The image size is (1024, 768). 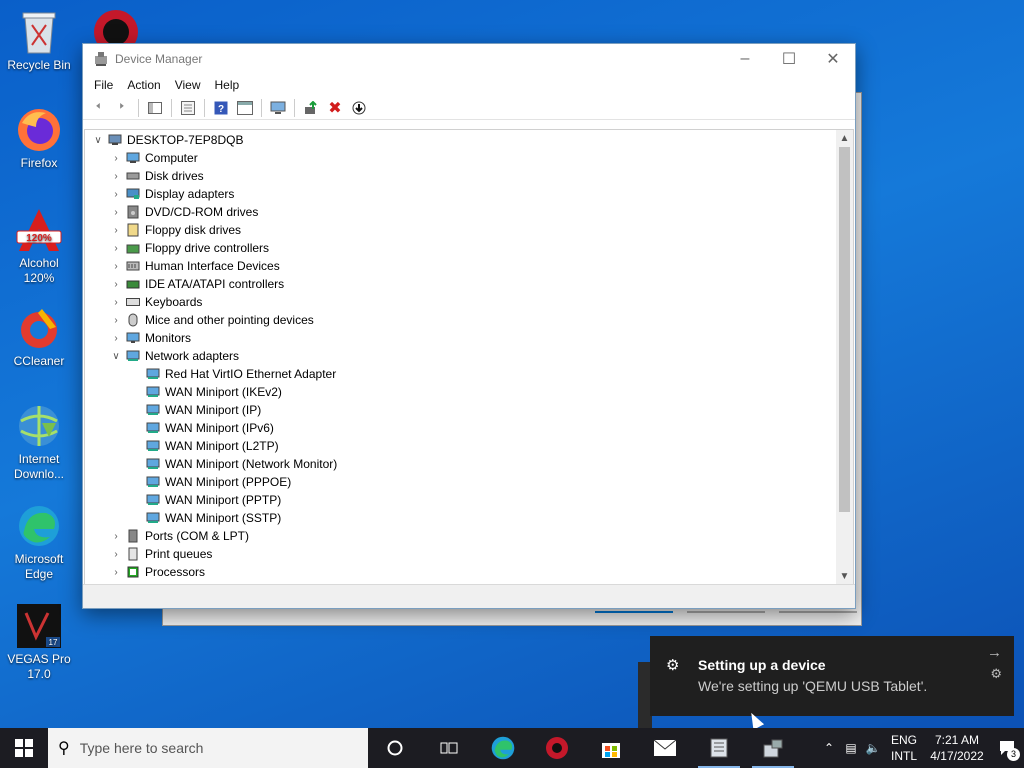 What do you see at coordinates (335, 108) in the screenshot?
I see `uninstall-device-icon: ✖` at bounding box center [335, 108].